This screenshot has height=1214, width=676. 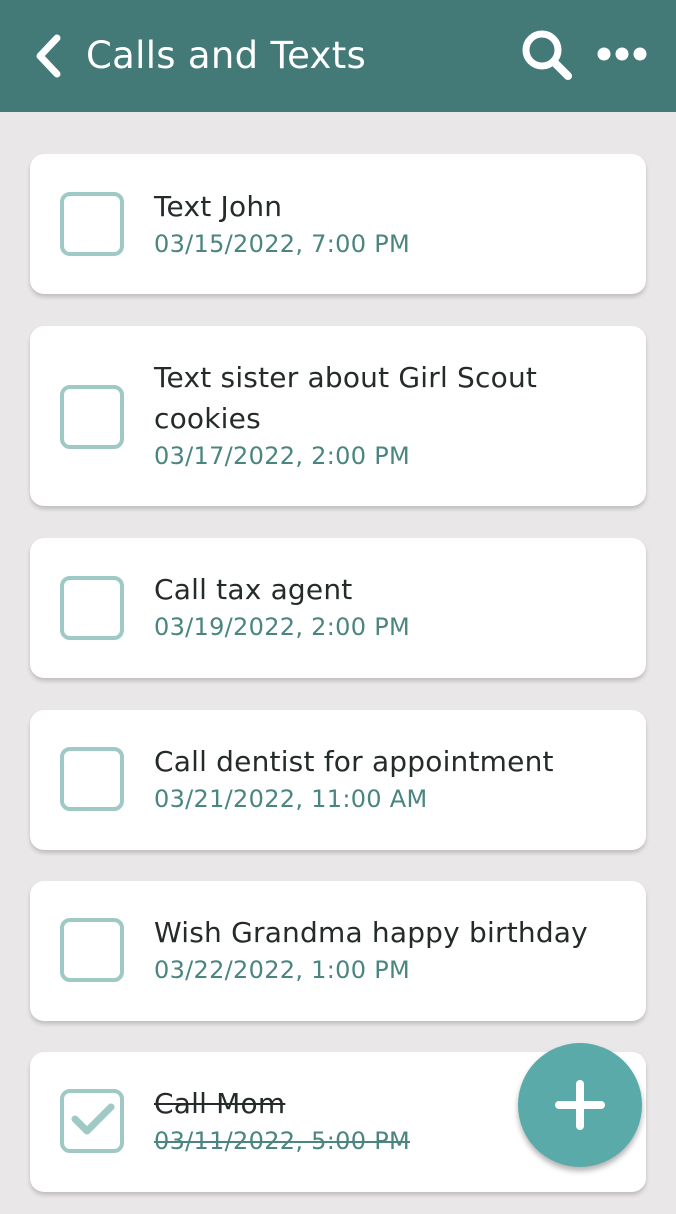 What do you see at coordinates (371, 932) in the screenshot?
I see `task-title: Wish Grandma happy birthday` at bounding box center [371, 932].